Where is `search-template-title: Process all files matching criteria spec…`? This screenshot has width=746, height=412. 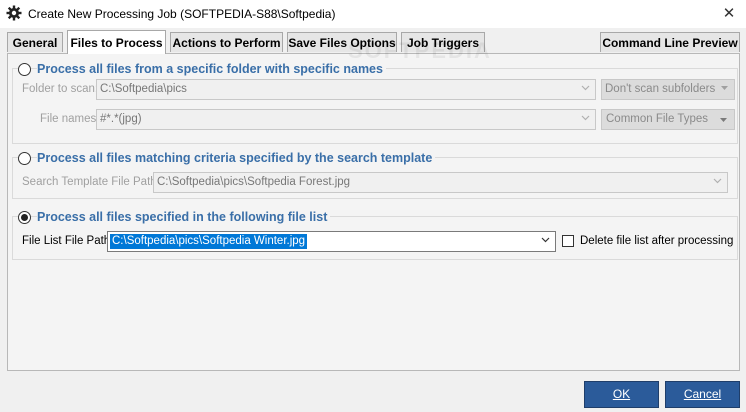 search-template-title: Process all files matching criteria spec… is located at coordinates (236, 158).